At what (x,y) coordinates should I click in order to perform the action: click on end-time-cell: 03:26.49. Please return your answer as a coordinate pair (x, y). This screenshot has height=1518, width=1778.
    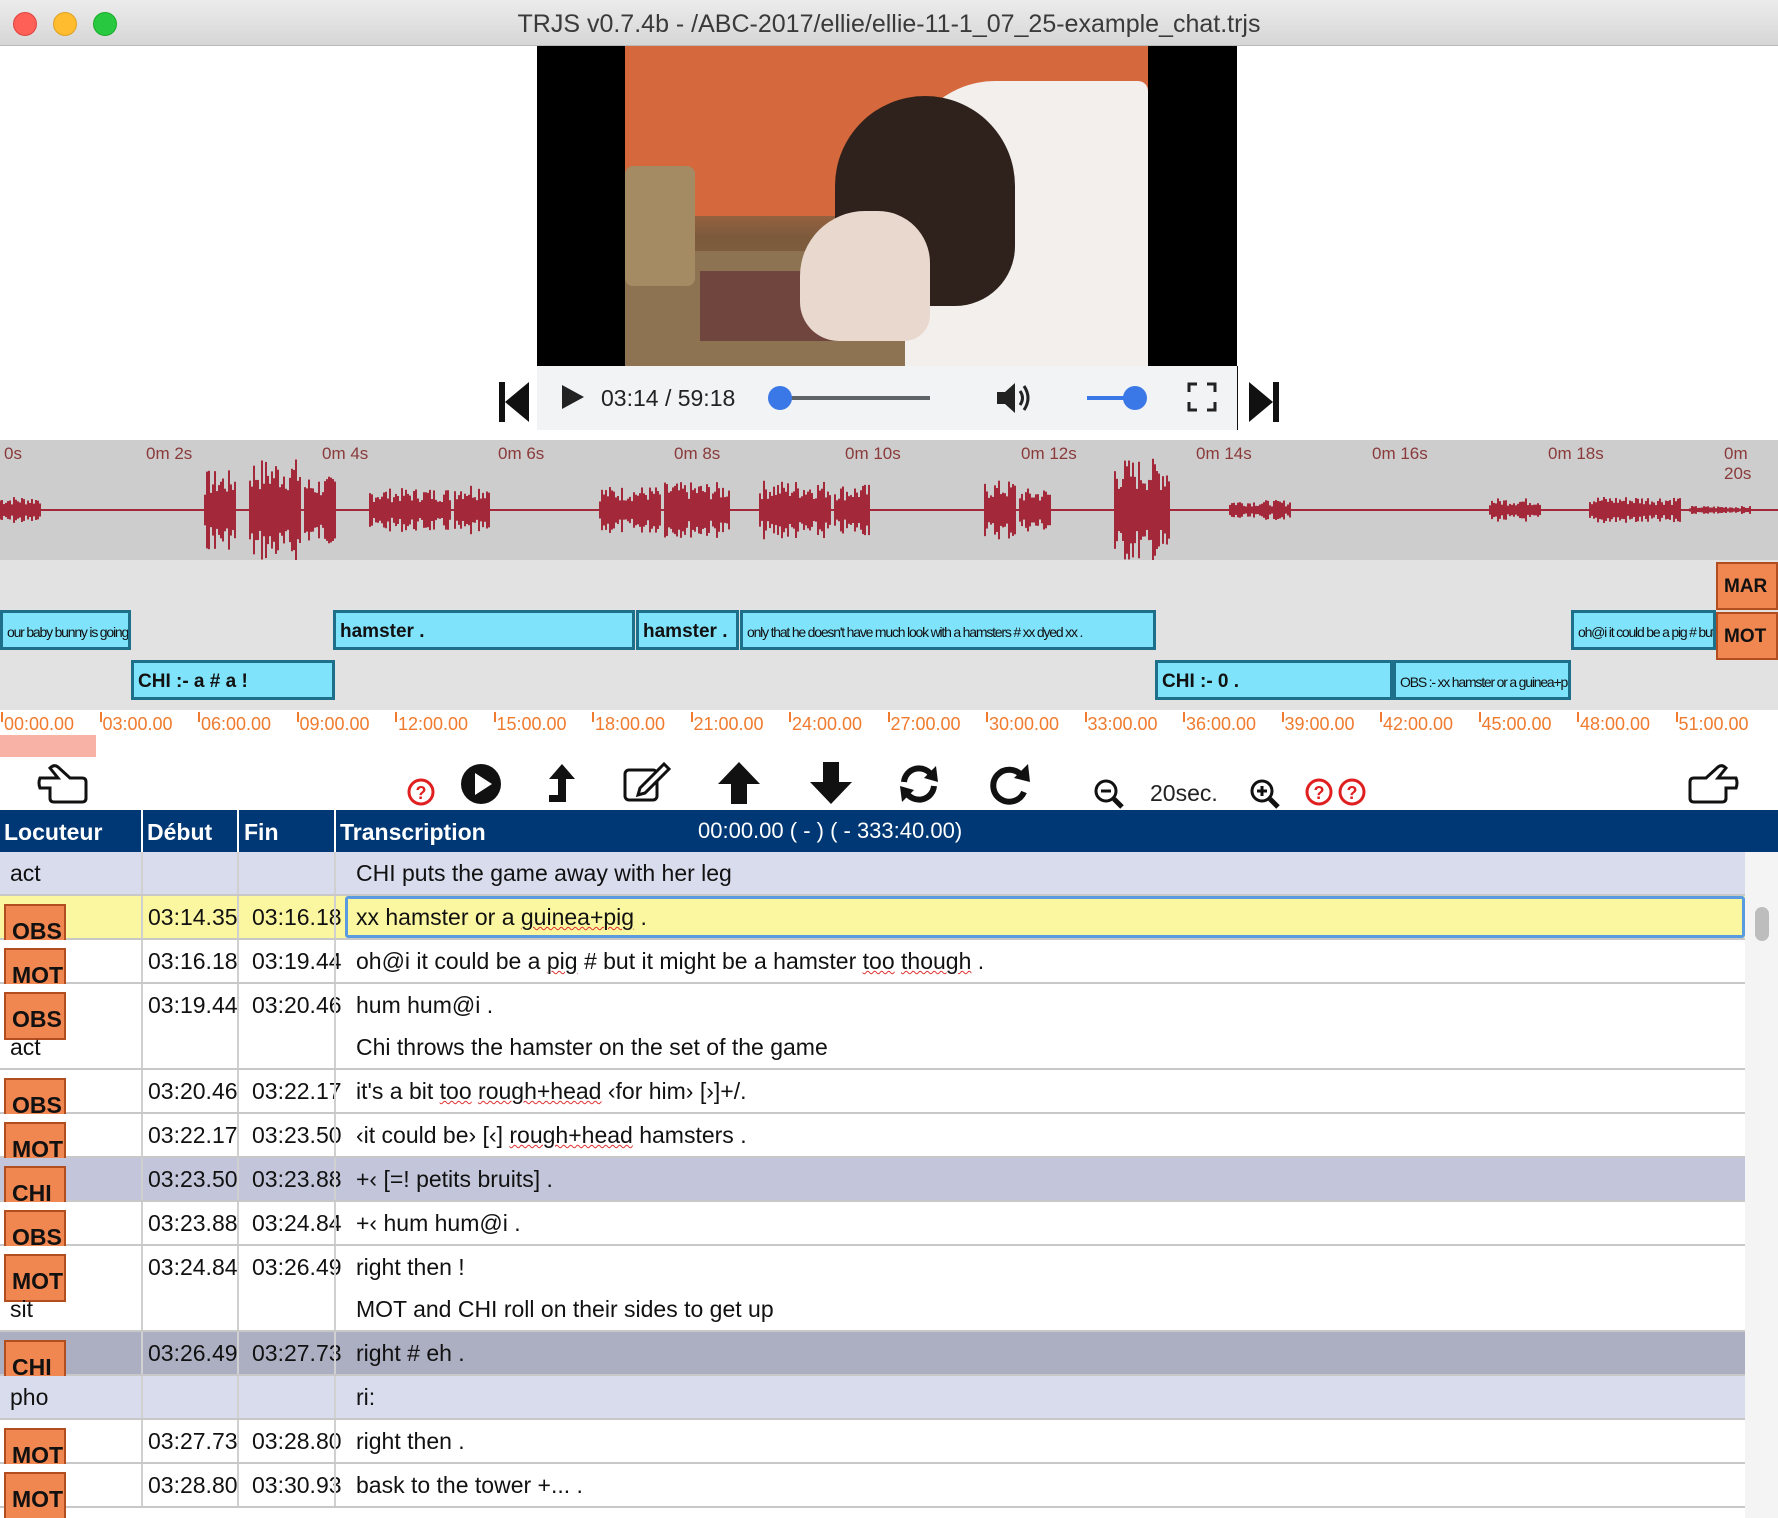
    Looking at the image, I should click on (297, 1267).